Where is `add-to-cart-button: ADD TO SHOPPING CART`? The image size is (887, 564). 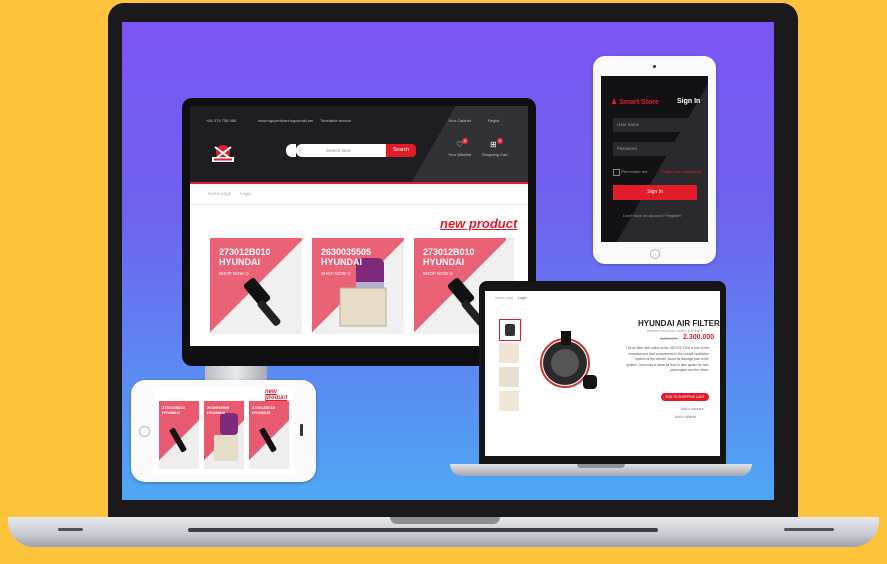
add-to-cart-button: ADD TO SHOPPING CART is located at coordinates (685, 397).